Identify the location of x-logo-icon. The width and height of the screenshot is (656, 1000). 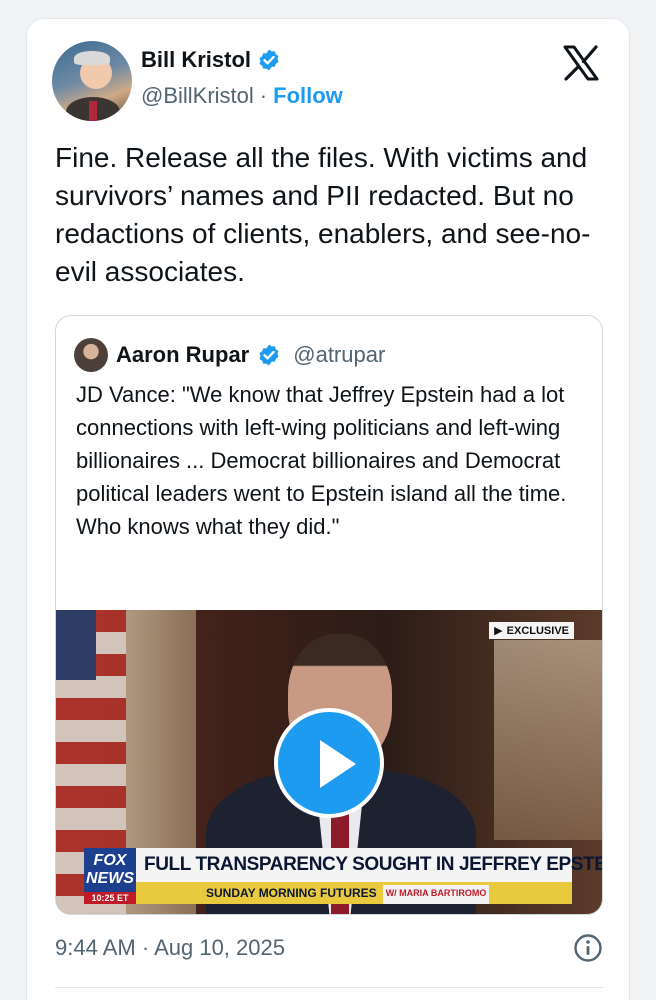
(581, 63).